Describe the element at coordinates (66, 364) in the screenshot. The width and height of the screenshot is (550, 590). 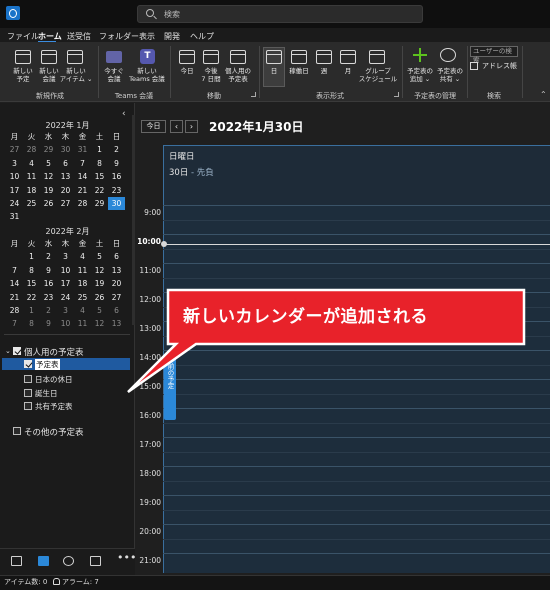
I see `calendar-item-selected` at that location.